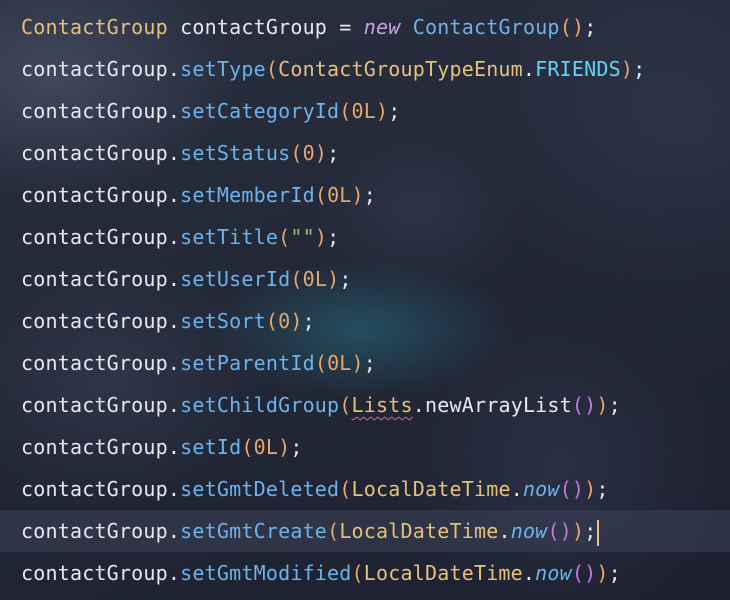 The height and width of the screenshot is (600, 730). Describe the element at coordinates (382, 405) in the screenshot. I see `class-token-warning: Lists` at that location.